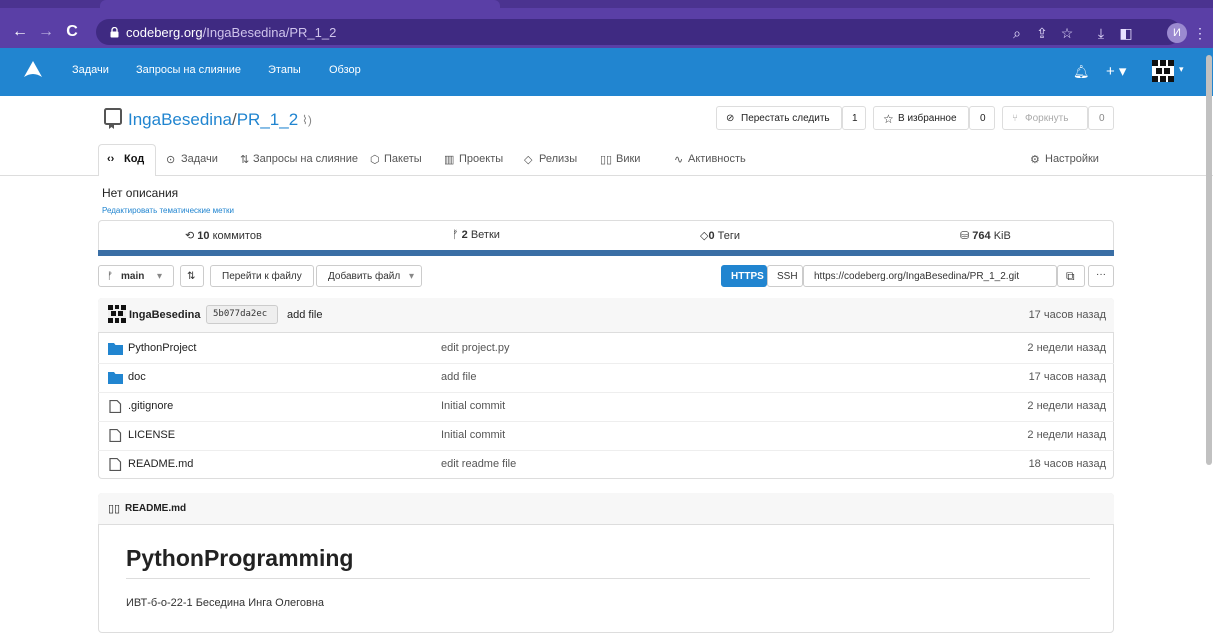 The width and height of the screenshot is (1213, 633). I want to click on commit-message: add file, so click(304, 315).